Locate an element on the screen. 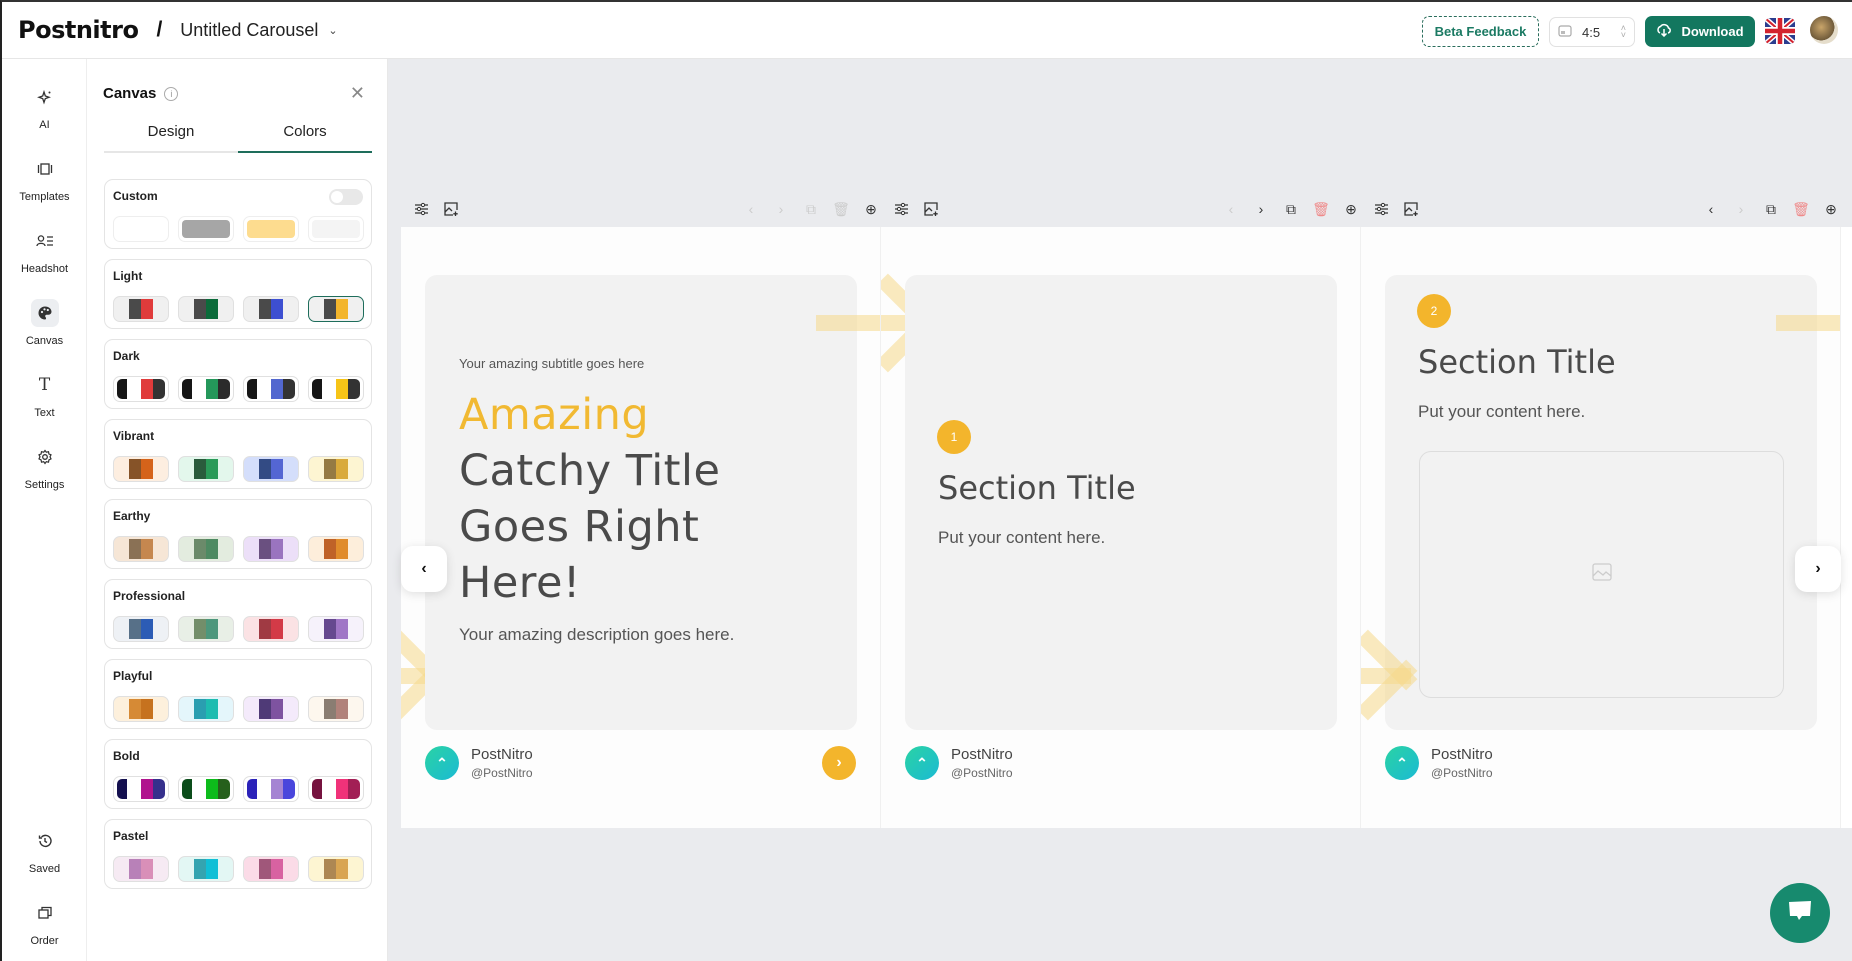  user-avatar is located at coordinates (1824, 30).